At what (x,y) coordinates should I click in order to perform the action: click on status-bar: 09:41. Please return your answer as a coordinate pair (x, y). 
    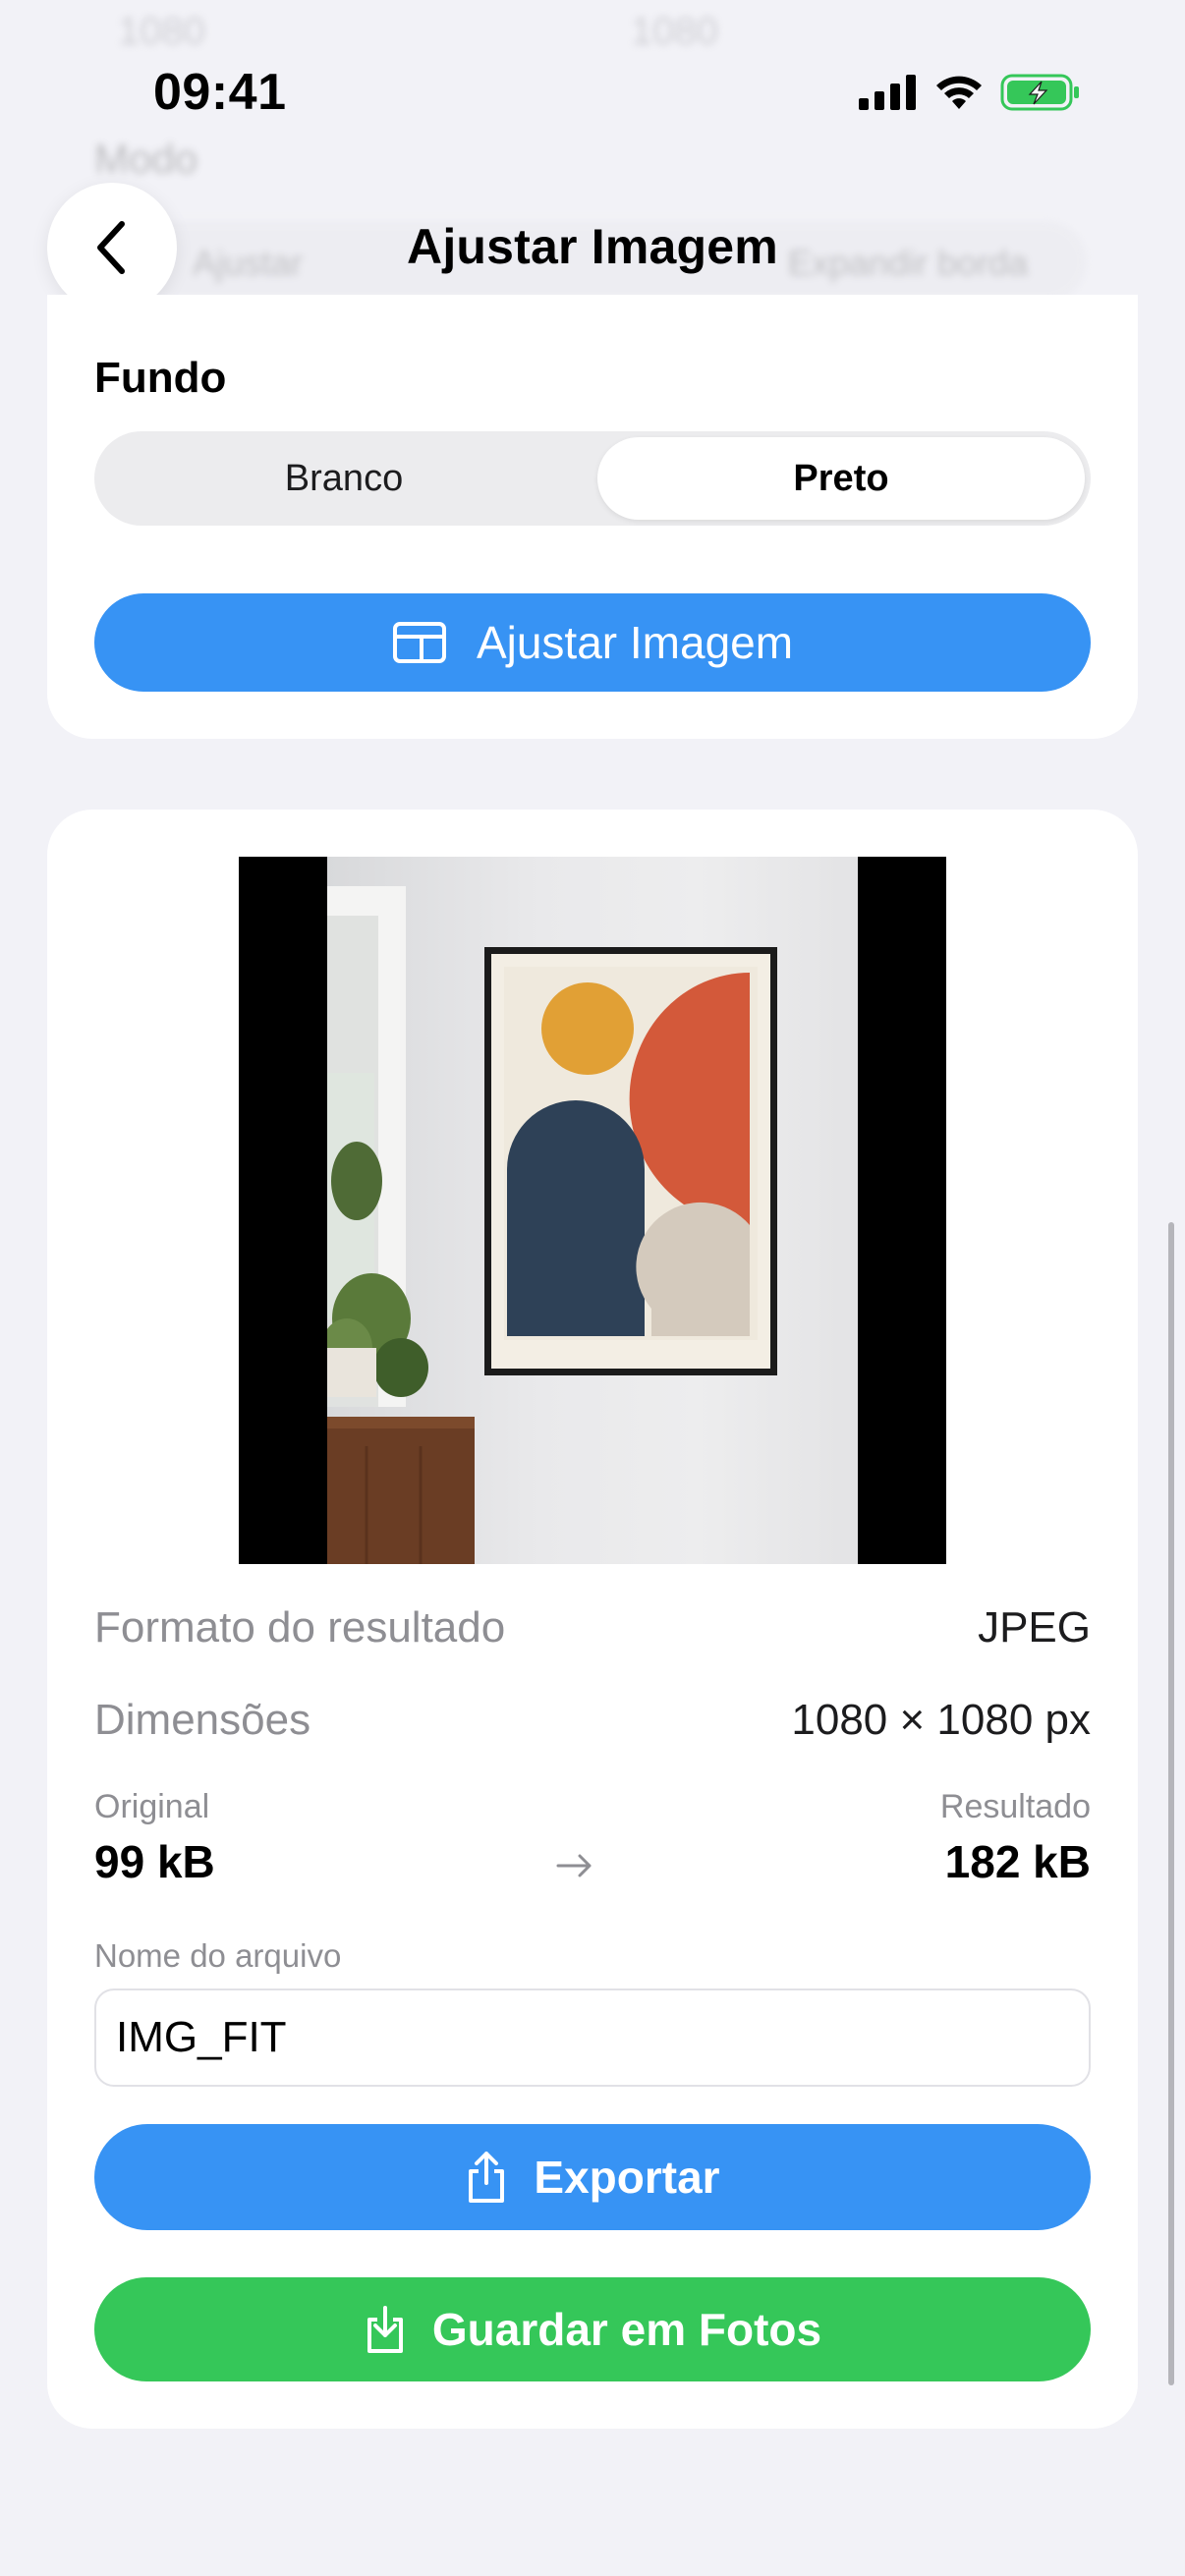
    Looking at the image, I should click on (592, 73).